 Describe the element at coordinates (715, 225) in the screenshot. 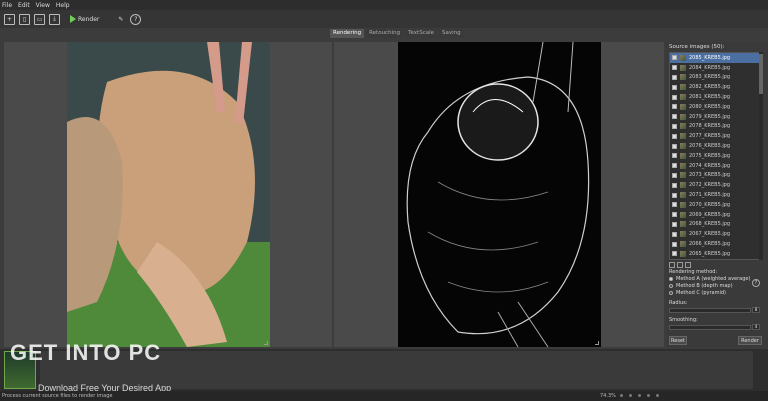

I see `list-item: 2068_KREB5.jpg` at that location.